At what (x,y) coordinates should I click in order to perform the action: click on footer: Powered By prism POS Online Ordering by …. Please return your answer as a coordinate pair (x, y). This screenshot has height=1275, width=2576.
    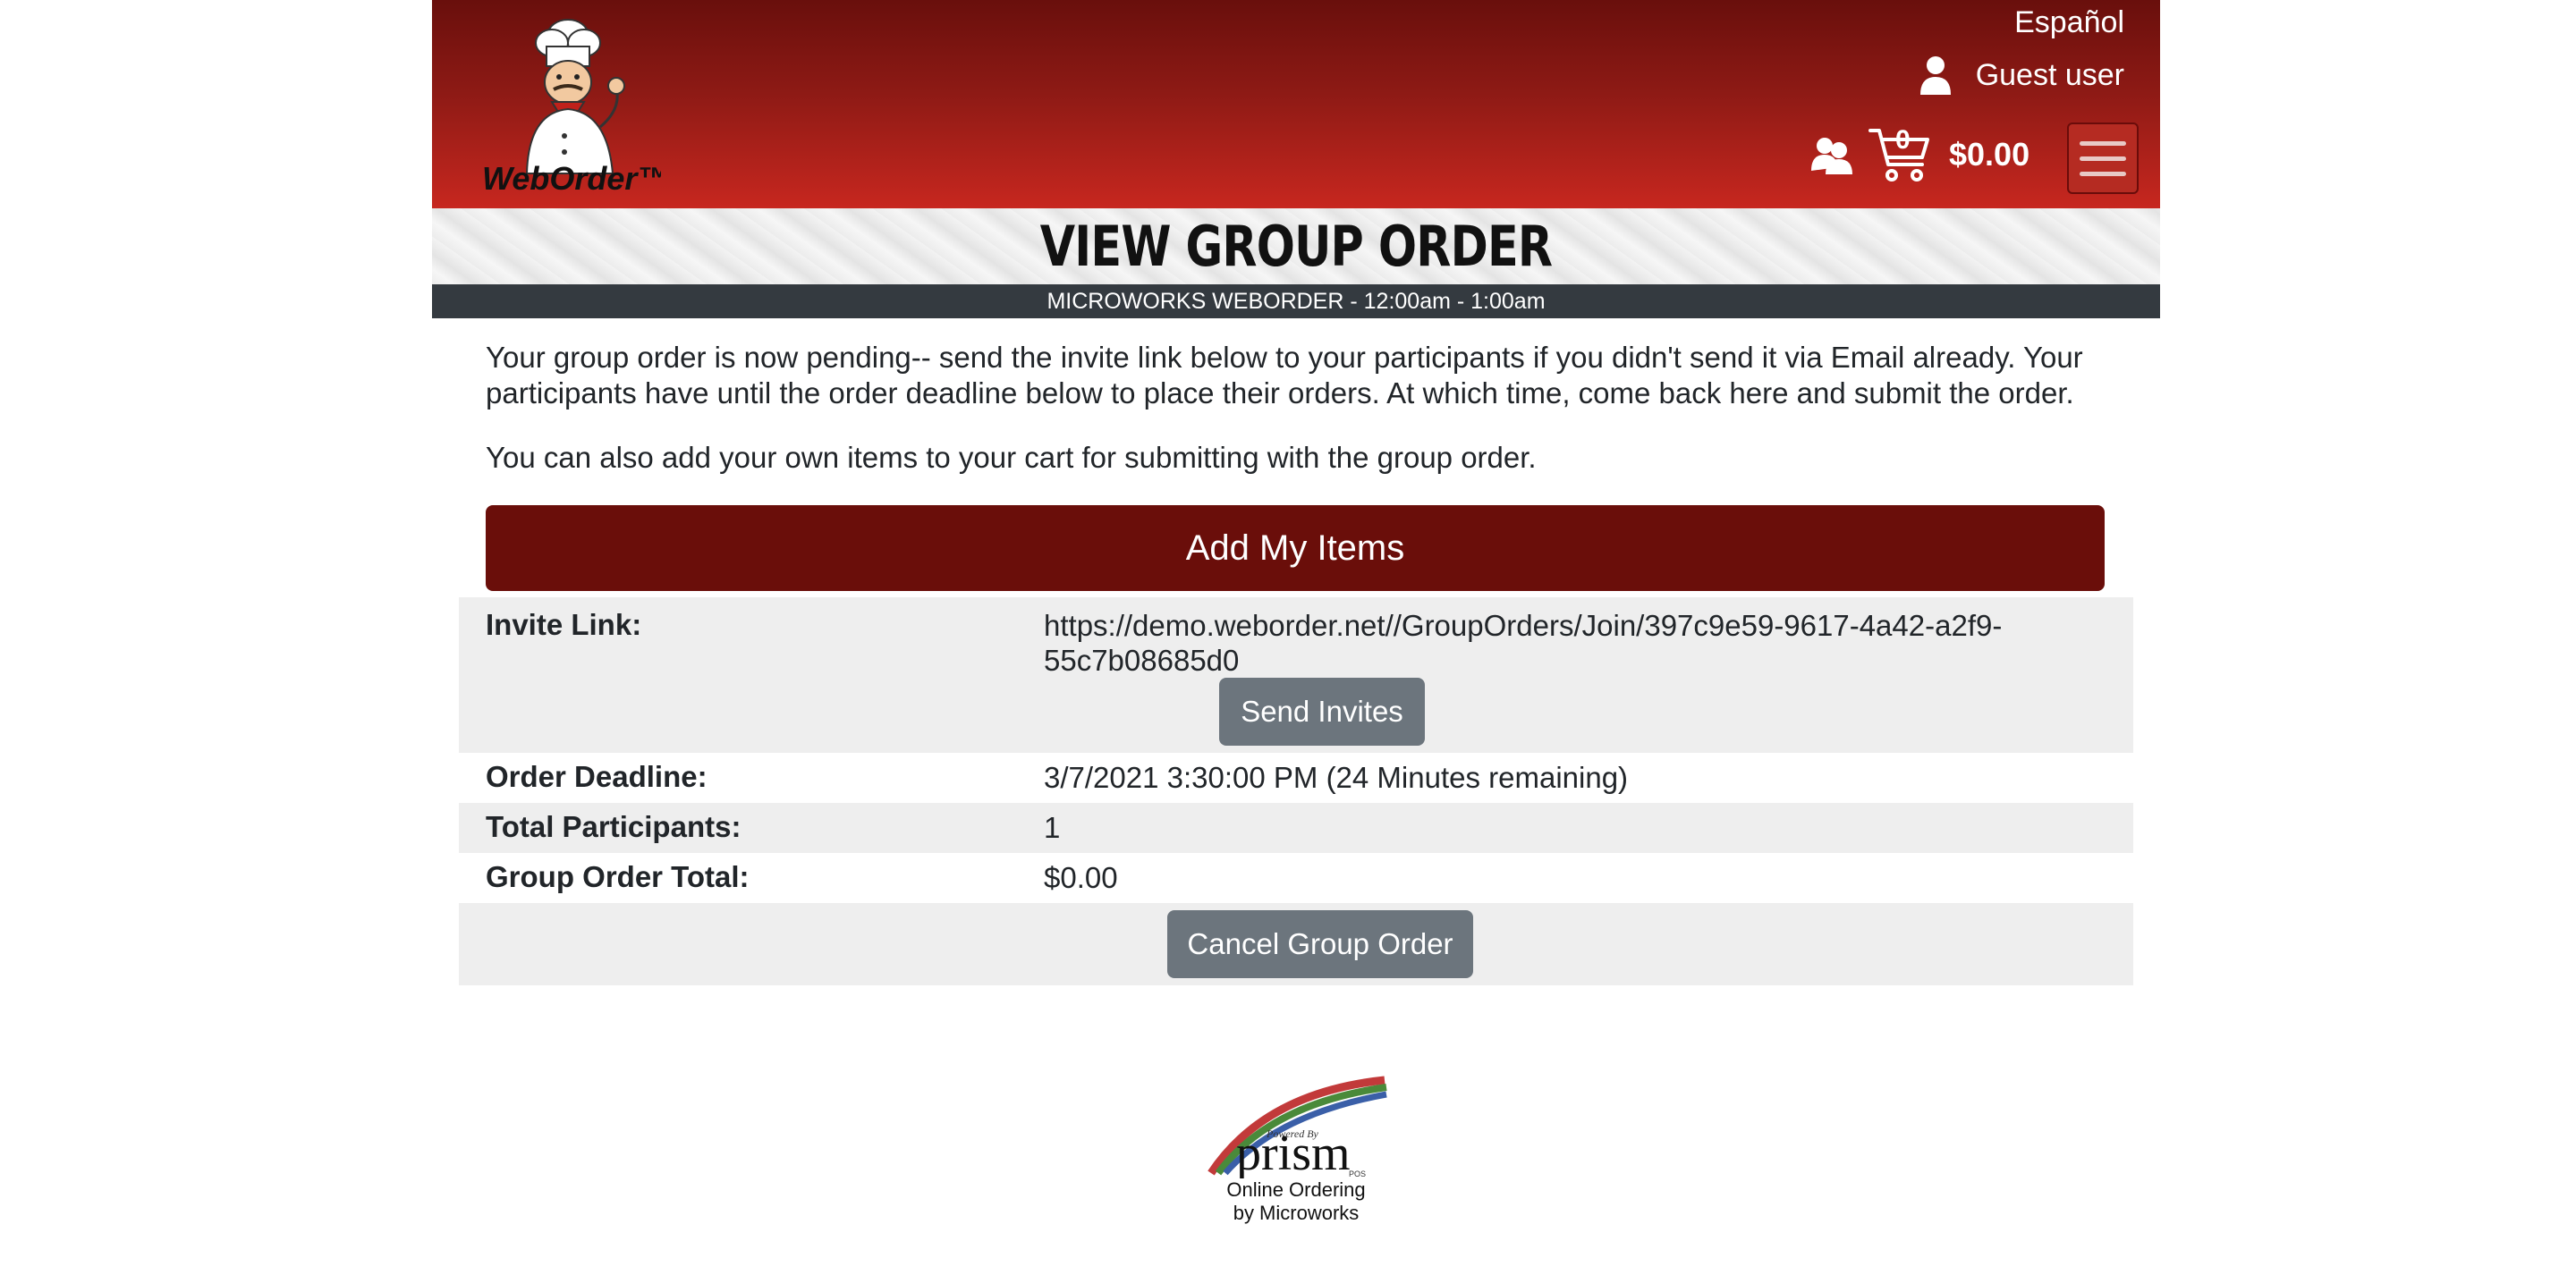
    Looking at the image, I should click on (1296, 1149).